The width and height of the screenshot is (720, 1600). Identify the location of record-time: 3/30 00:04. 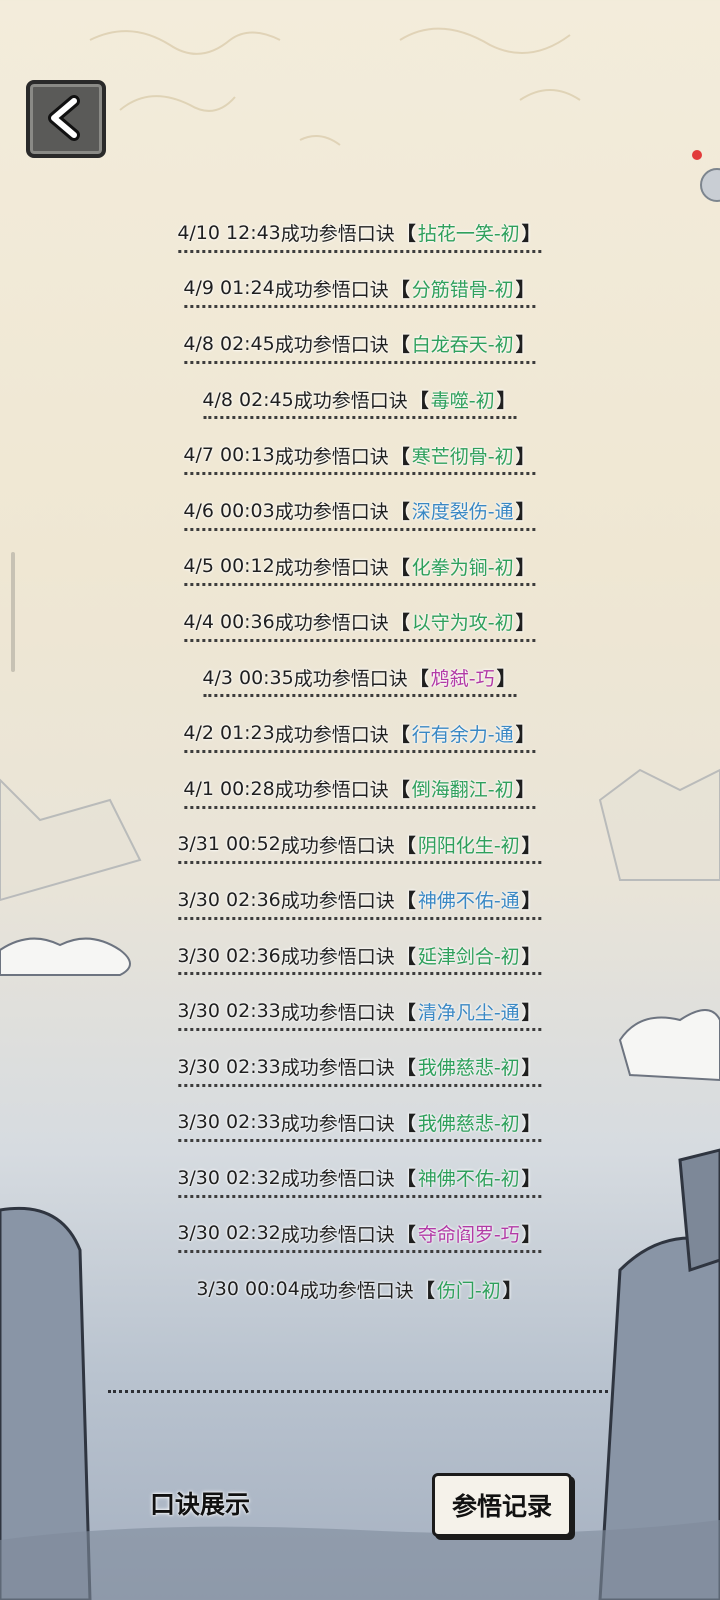
(248, 1289).